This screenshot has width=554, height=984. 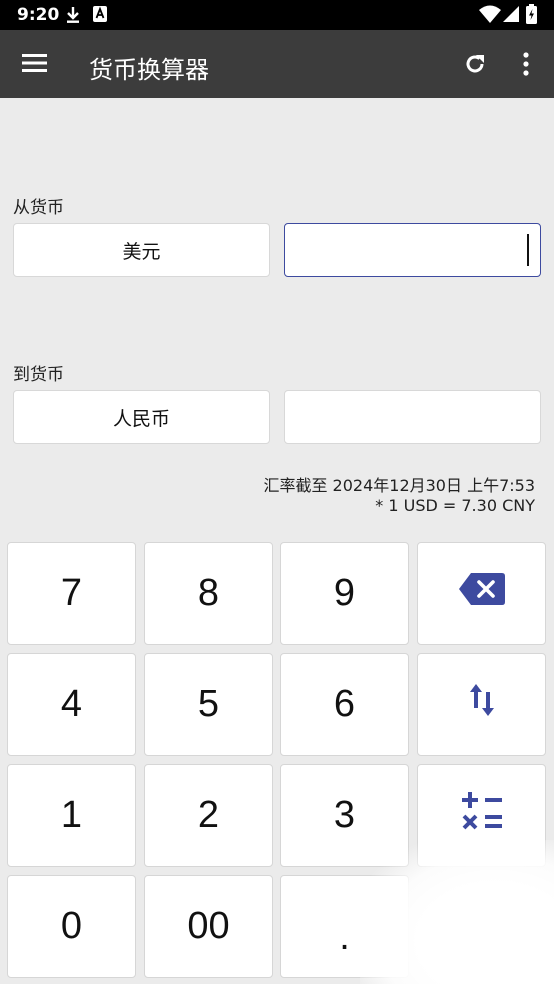 What do you see at coordinates (38, 208) in the screenshot?
I see `from-currency-label: 从货币` at bounding box center [38, 208].